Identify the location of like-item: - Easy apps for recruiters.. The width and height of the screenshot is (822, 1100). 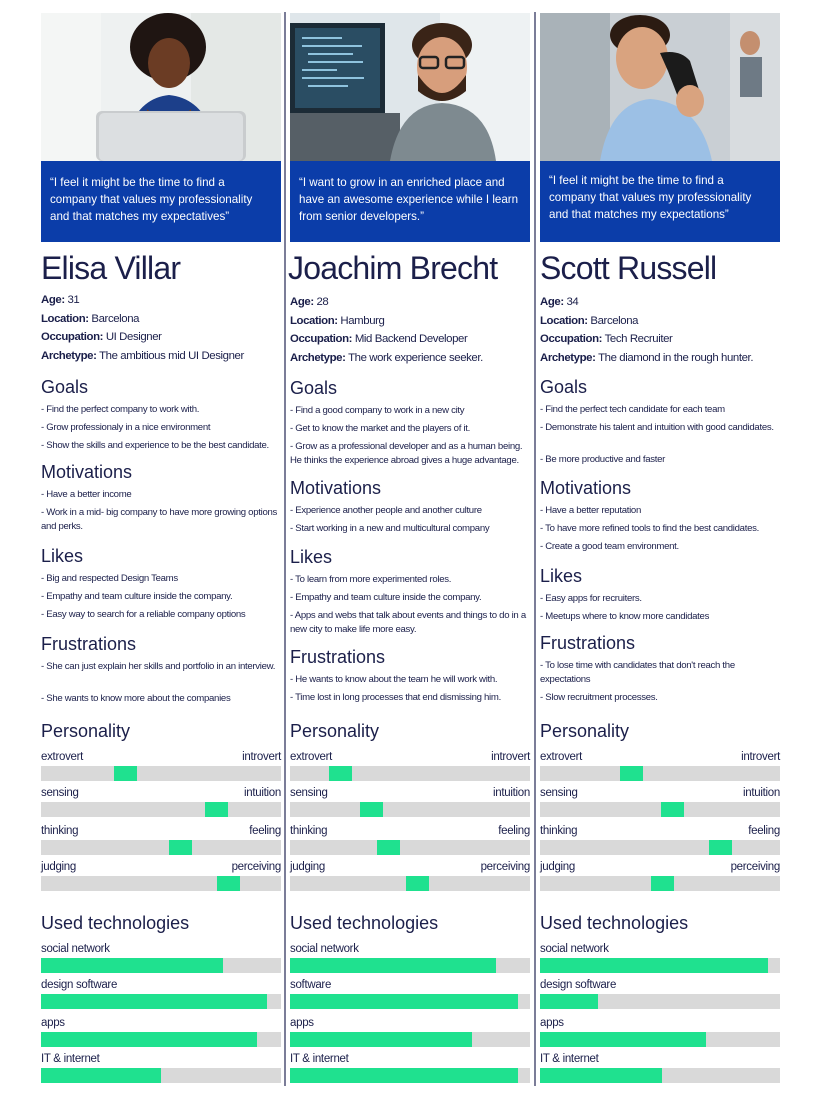
(591, 598).